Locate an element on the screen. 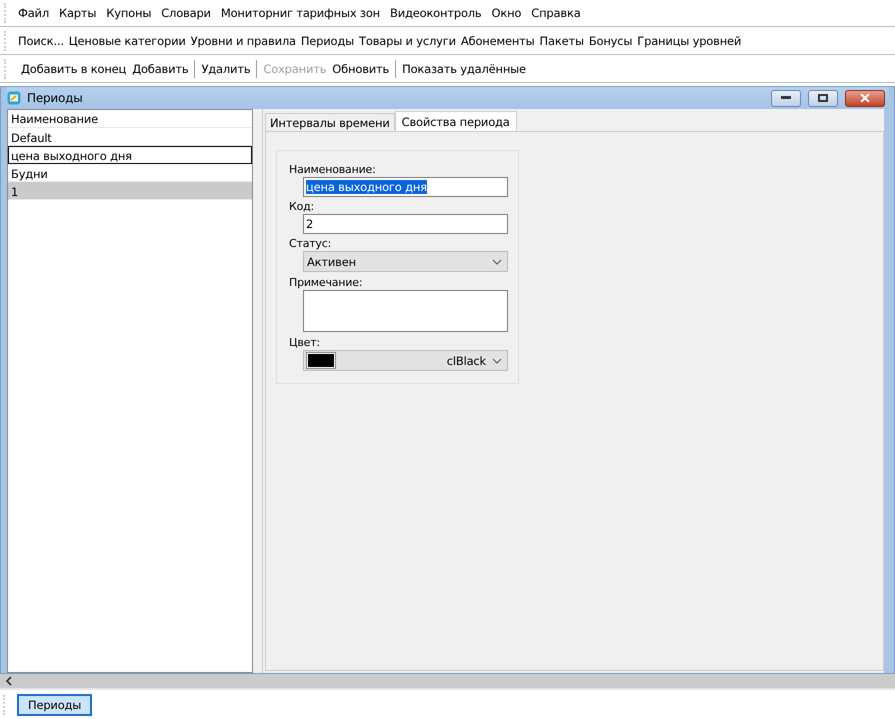 The height and width of the screenshot is (719, 895). tab: Интервалы времени is located at coordinates (330, 122).